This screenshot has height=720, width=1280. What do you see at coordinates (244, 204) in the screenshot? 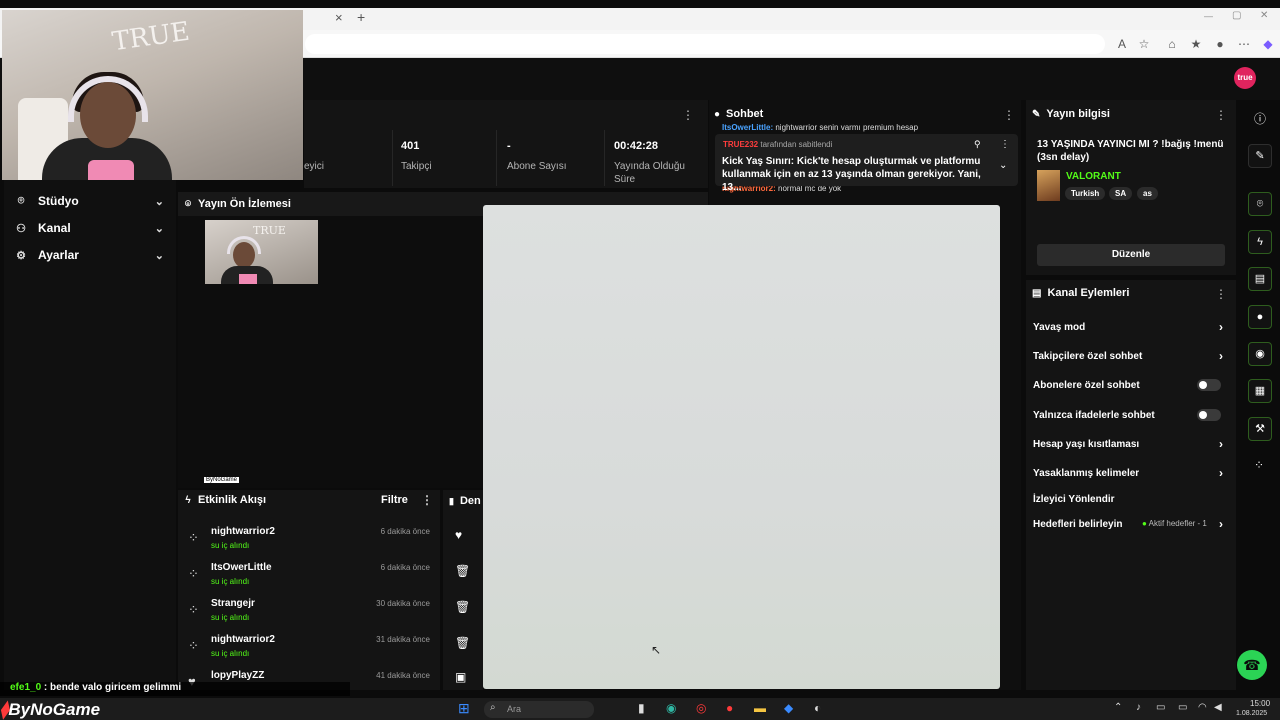
I see `preview-title: Yayın Ön İzlemesi` at bounding box center [244, 204].